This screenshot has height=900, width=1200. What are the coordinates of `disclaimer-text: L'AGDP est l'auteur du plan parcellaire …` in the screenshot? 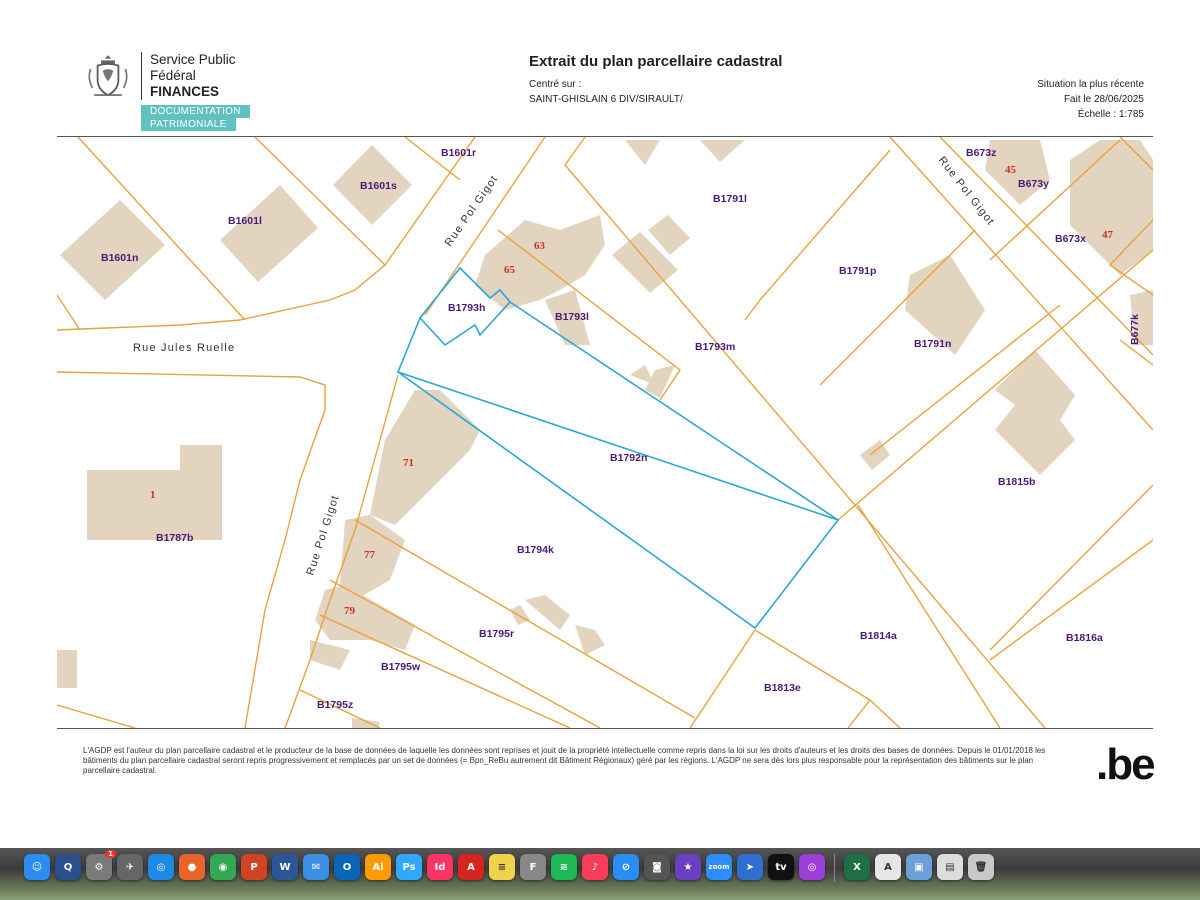 It's located at (564, 760).